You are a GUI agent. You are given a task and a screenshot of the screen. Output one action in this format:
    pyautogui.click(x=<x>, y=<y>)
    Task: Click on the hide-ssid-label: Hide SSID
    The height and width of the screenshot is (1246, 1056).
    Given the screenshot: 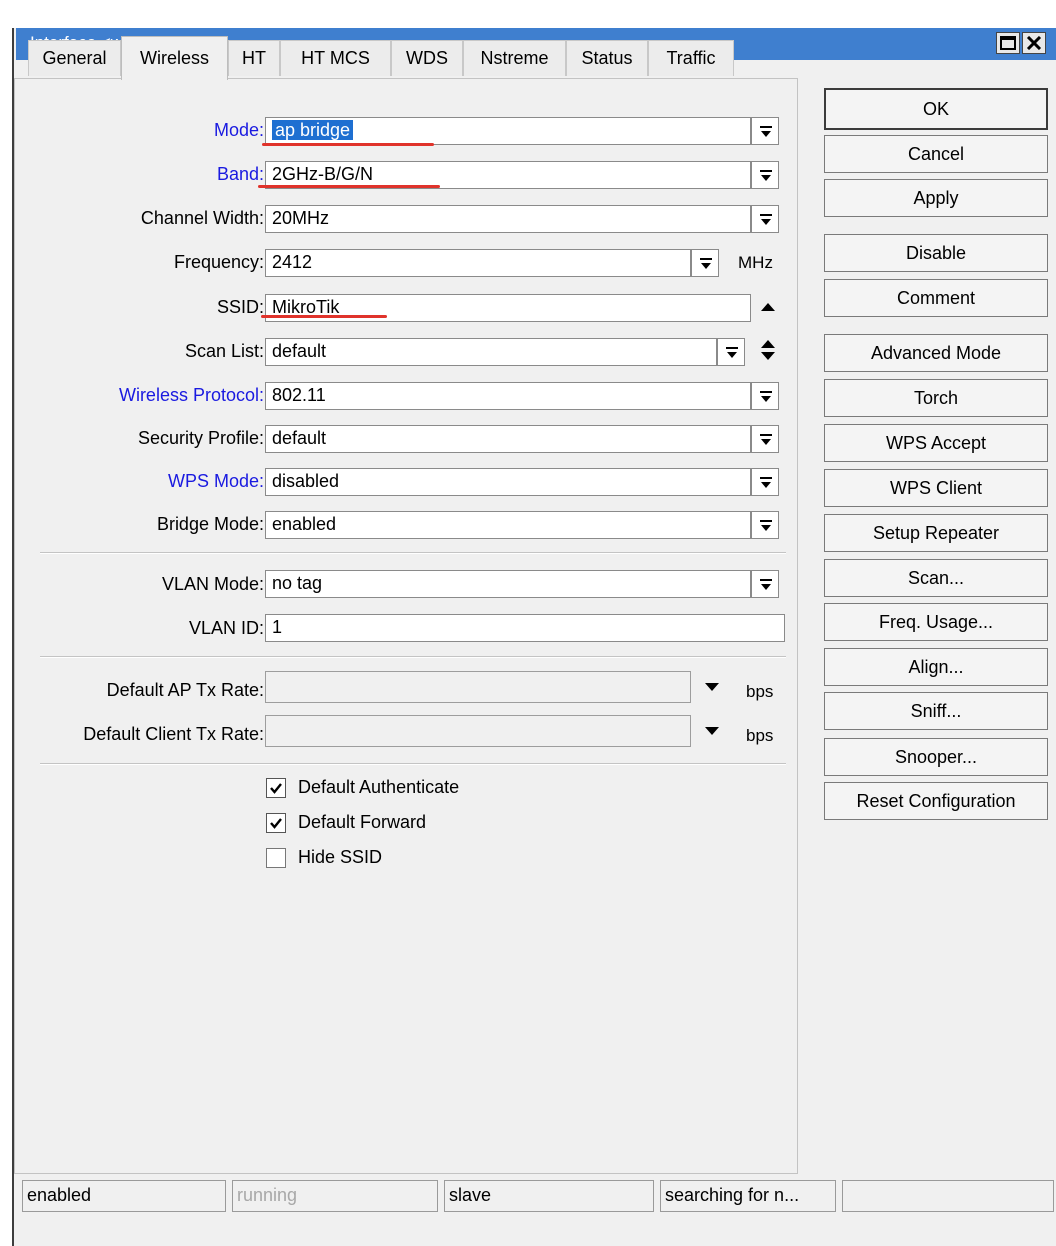 What is the action you would take?
    pyautogui.click(x=340, y=857)
    